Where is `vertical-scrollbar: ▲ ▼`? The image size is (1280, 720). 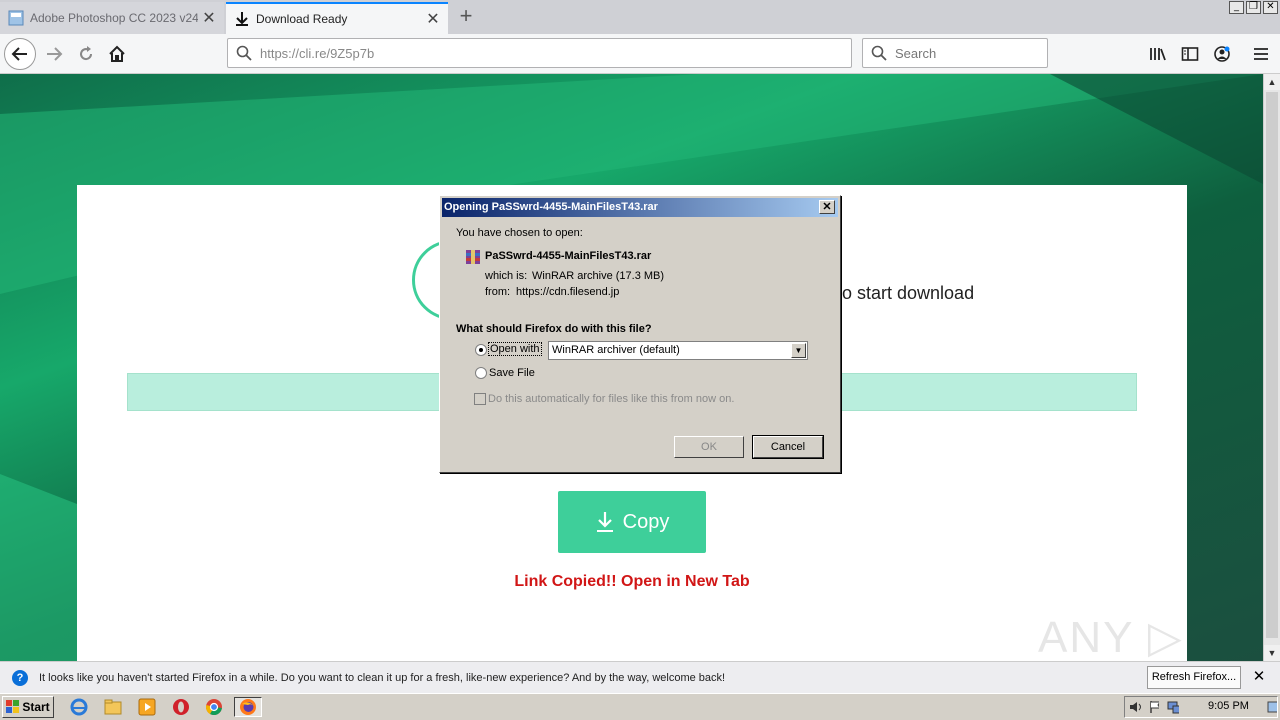 vertical-scrollbar: ▲ ▼ is located at coordinates (1271, 367).